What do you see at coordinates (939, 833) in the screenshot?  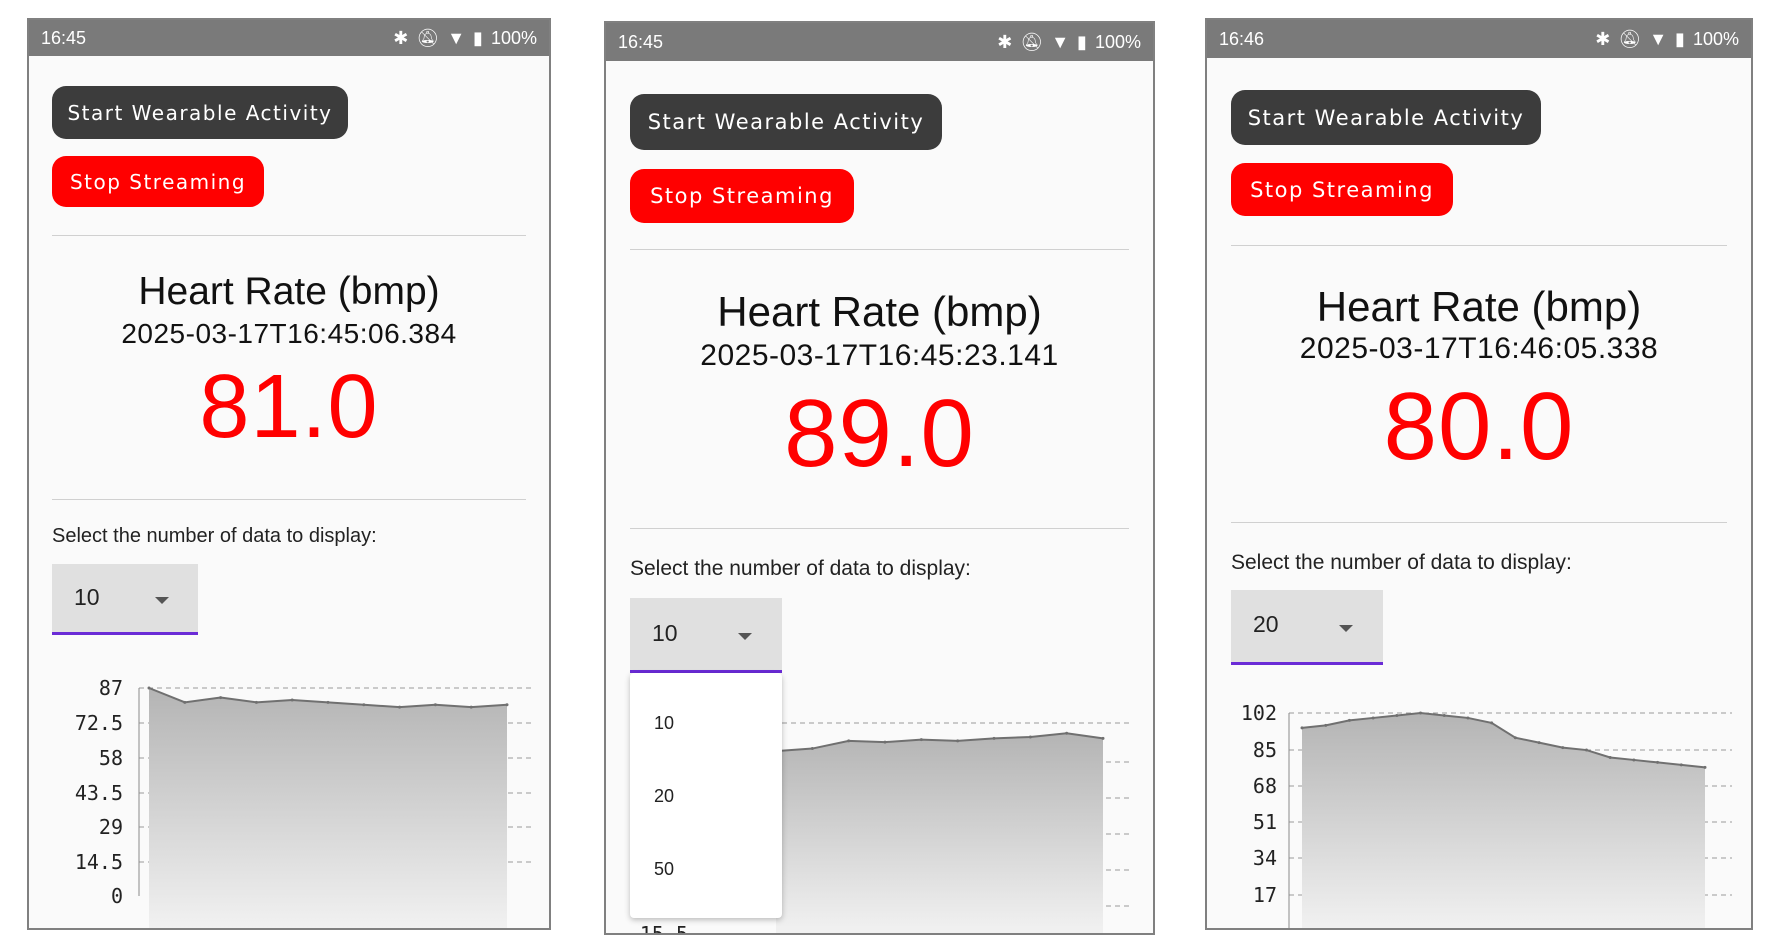 I see `series-area` at bounding box center [939, 833].